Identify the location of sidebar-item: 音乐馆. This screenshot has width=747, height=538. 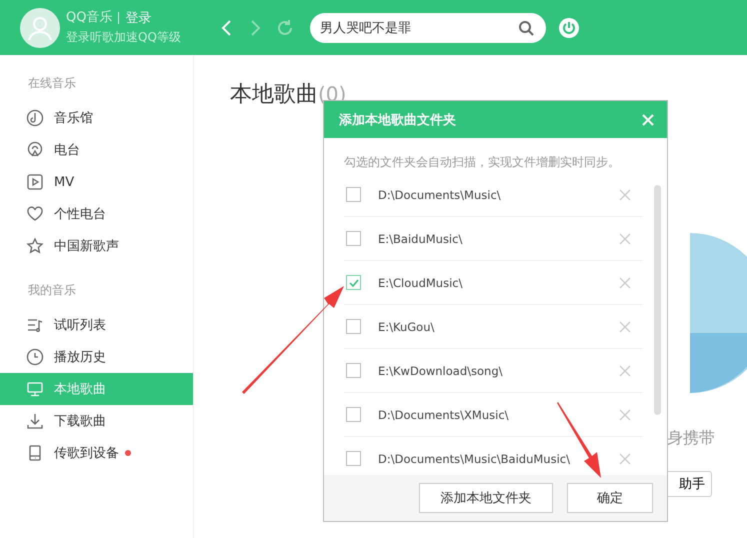
(96, 118).